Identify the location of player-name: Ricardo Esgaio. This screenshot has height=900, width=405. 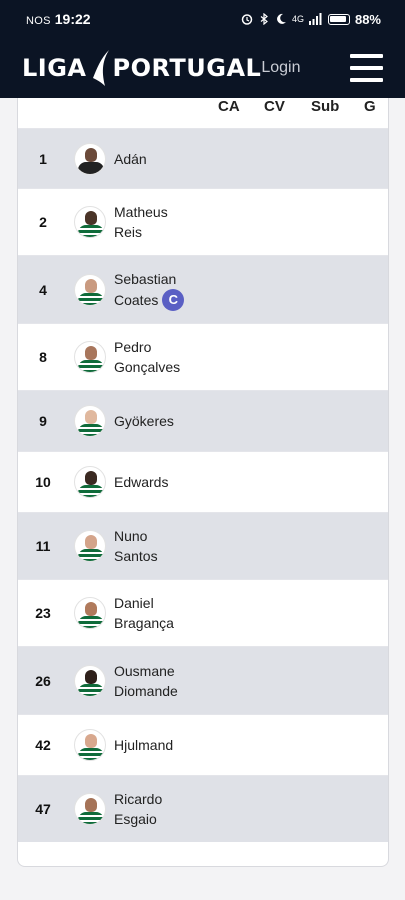
(174, 809).